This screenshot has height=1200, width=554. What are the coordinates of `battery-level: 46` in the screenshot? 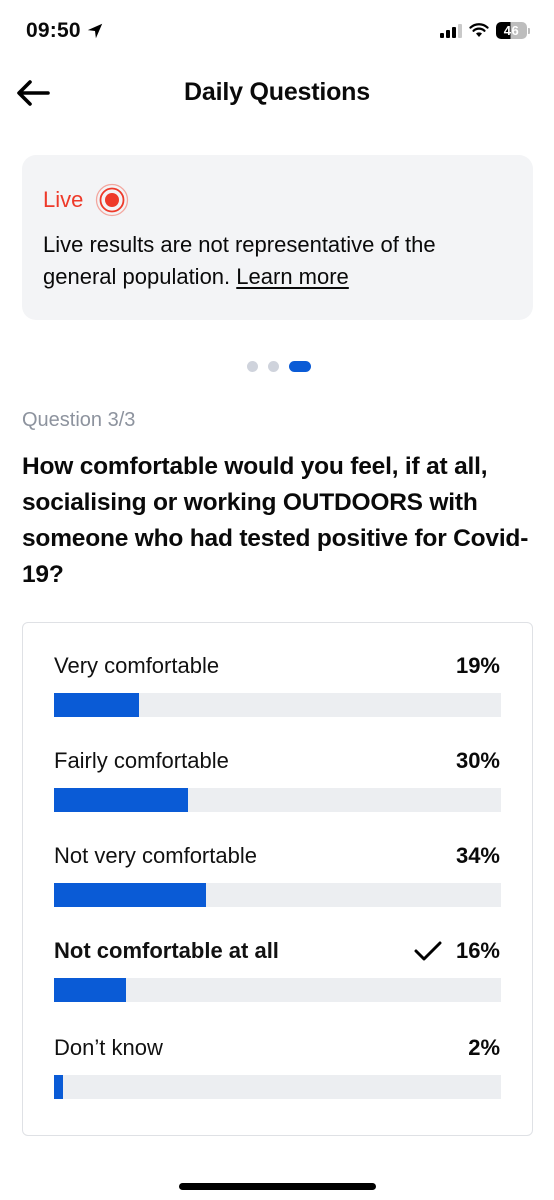 It's located at (511, 30).